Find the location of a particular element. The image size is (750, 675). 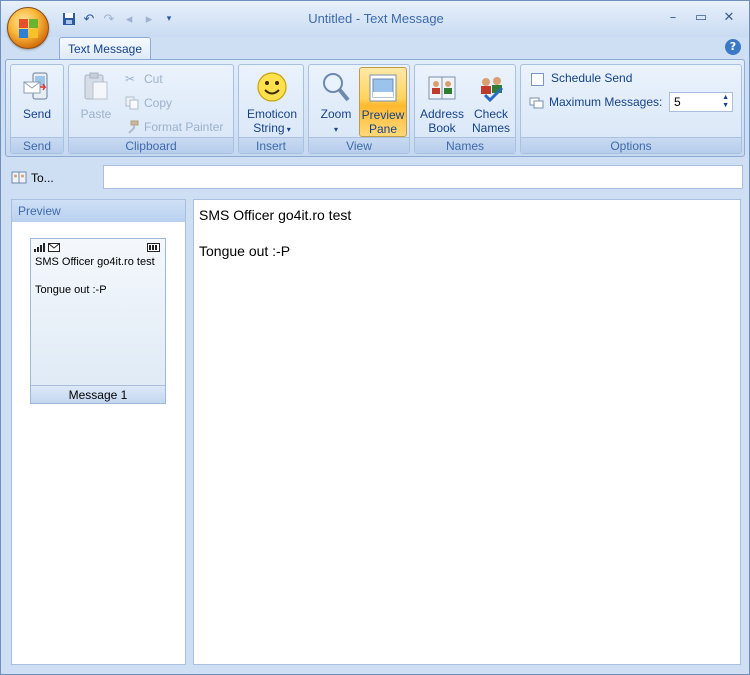

preview-label-1: Preview is located at coordinates (383, 115).